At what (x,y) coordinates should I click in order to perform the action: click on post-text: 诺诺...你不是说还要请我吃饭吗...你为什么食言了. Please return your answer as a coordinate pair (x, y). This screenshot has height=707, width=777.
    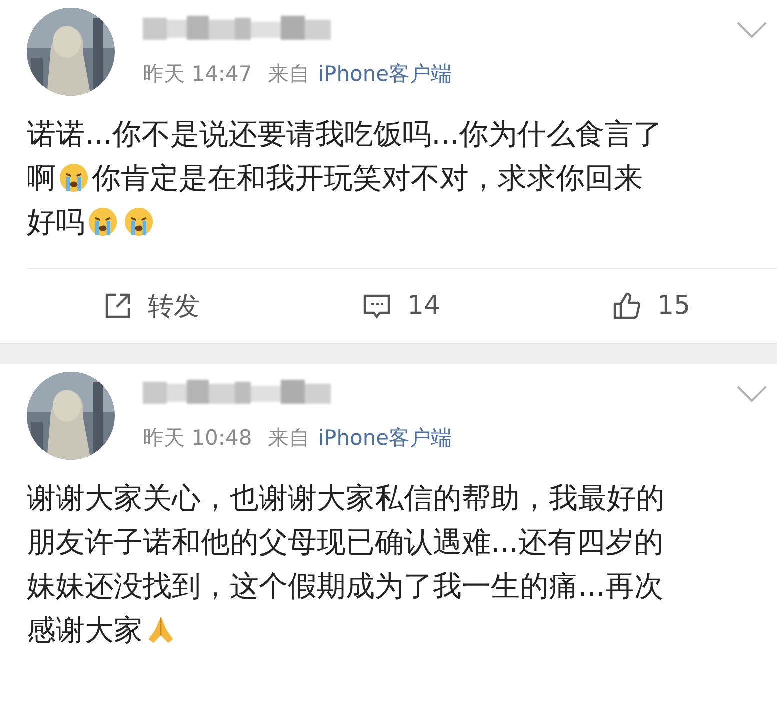
    Looking at the image, I should click on (344, 134).